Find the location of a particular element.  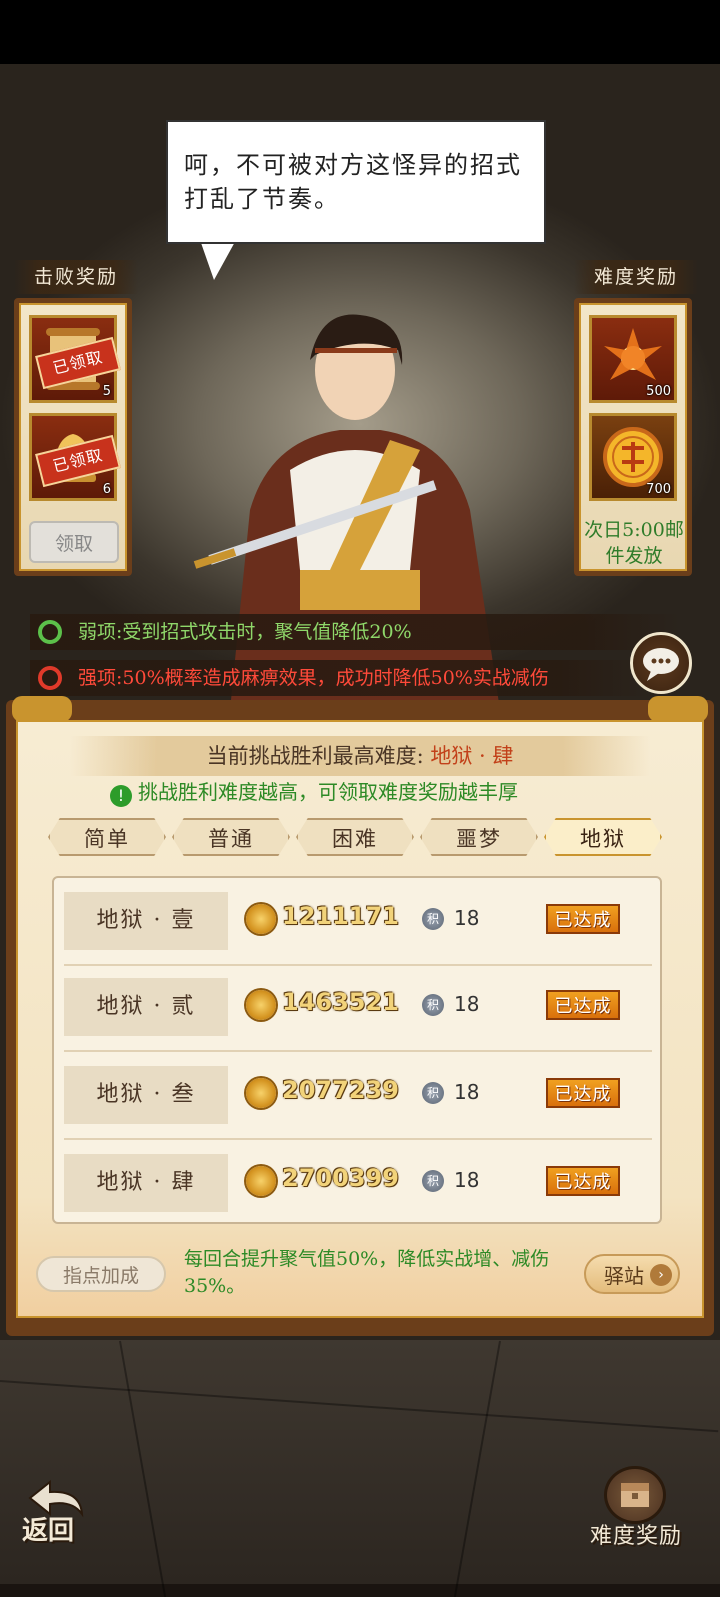

difficulty-tip: ! 挑战胜利难度越高，可领取难度奖励越丰厚 is located at coordinates (370, 792).